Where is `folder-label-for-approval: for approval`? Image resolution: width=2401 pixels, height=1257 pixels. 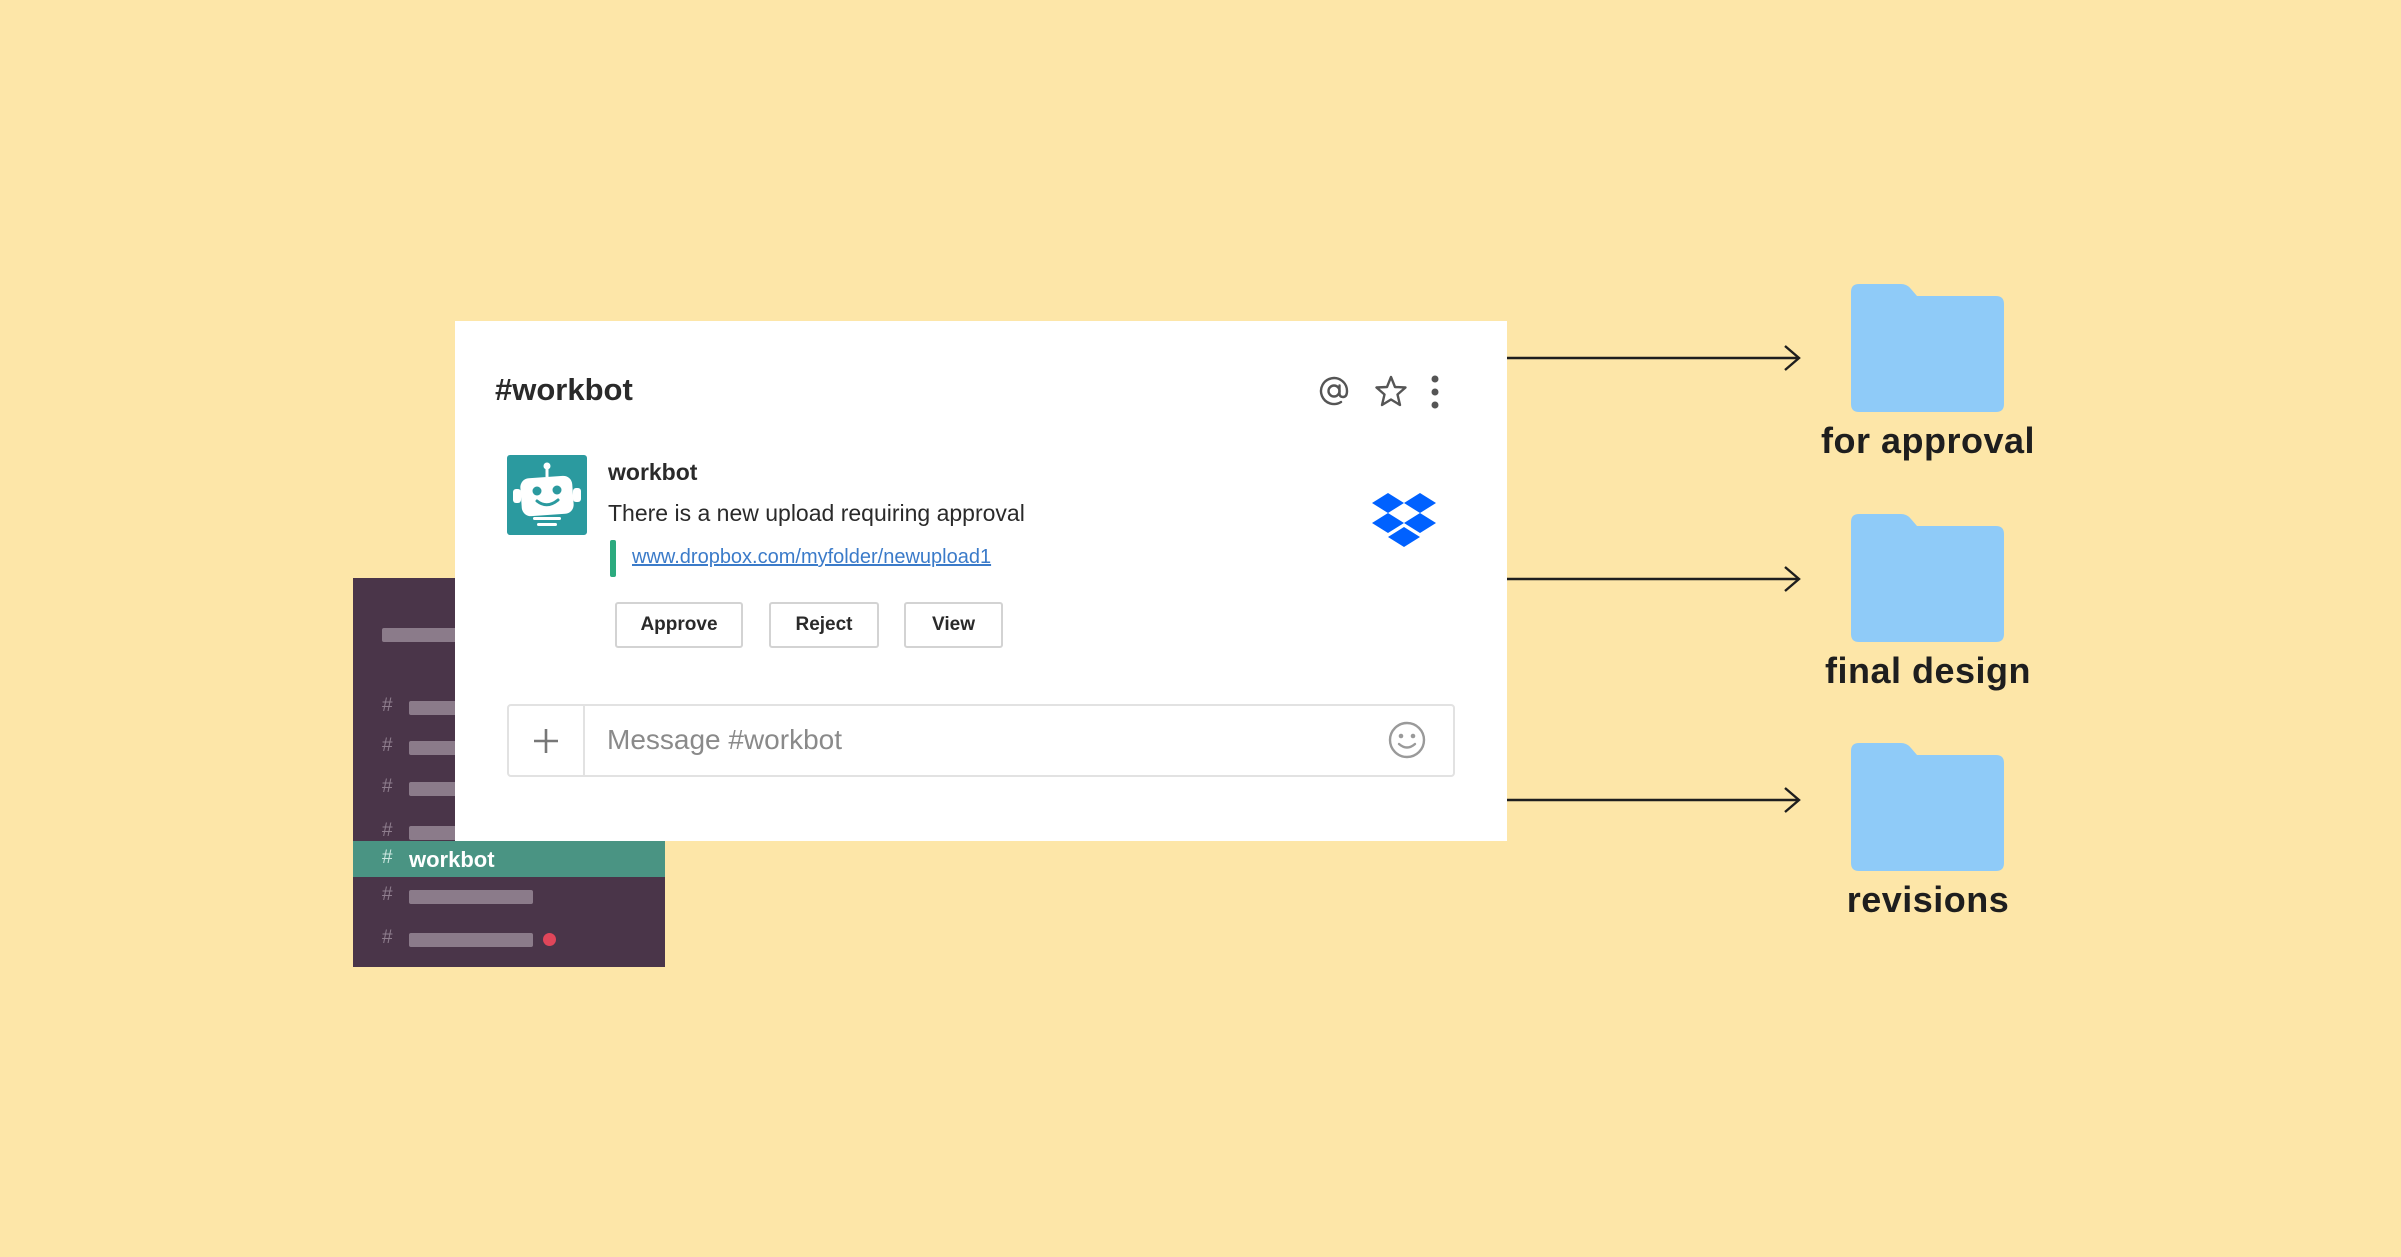
folder-label-for-approval: for approval is located at coordinates (1928, 440).